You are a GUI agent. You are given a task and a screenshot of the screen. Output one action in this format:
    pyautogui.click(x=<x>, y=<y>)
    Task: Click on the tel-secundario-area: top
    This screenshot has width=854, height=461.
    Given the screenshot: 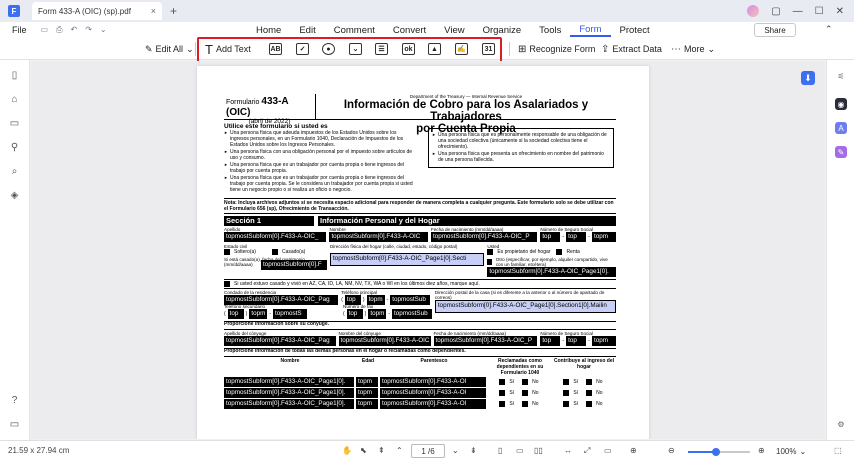 What is the action you would take?
    pyautogui.click(x=235, y=314)
    